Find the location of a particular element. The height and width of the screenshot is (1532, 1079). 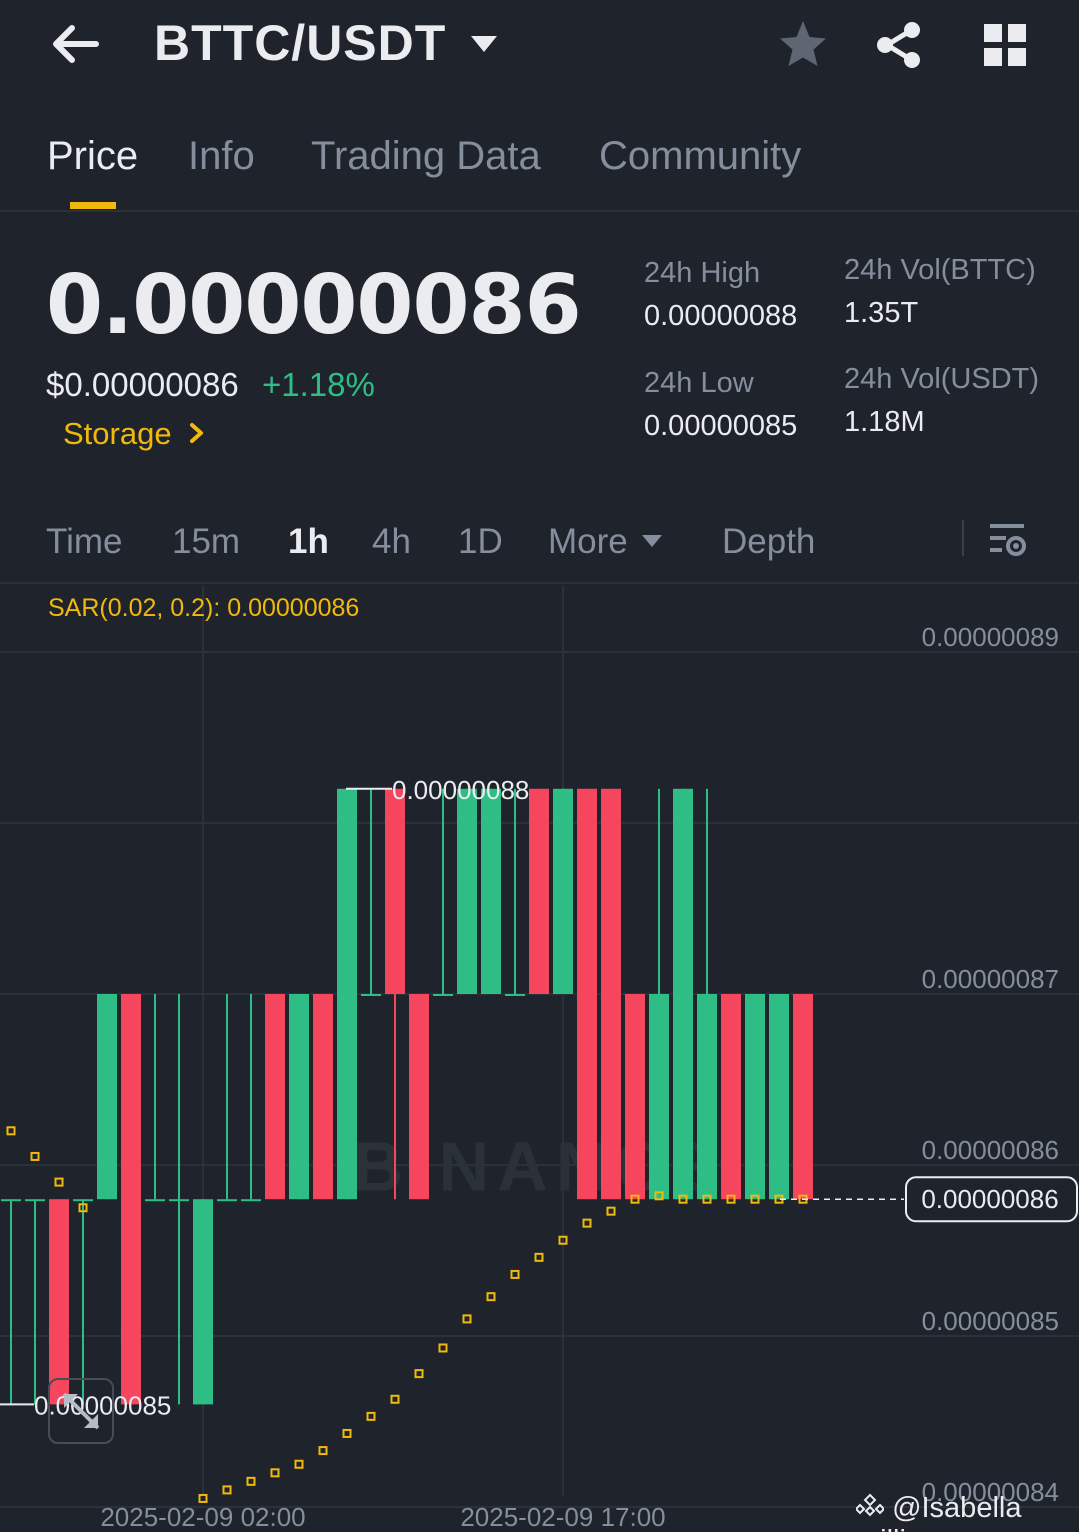

category-tag-link is located at coordinates (197, 433).